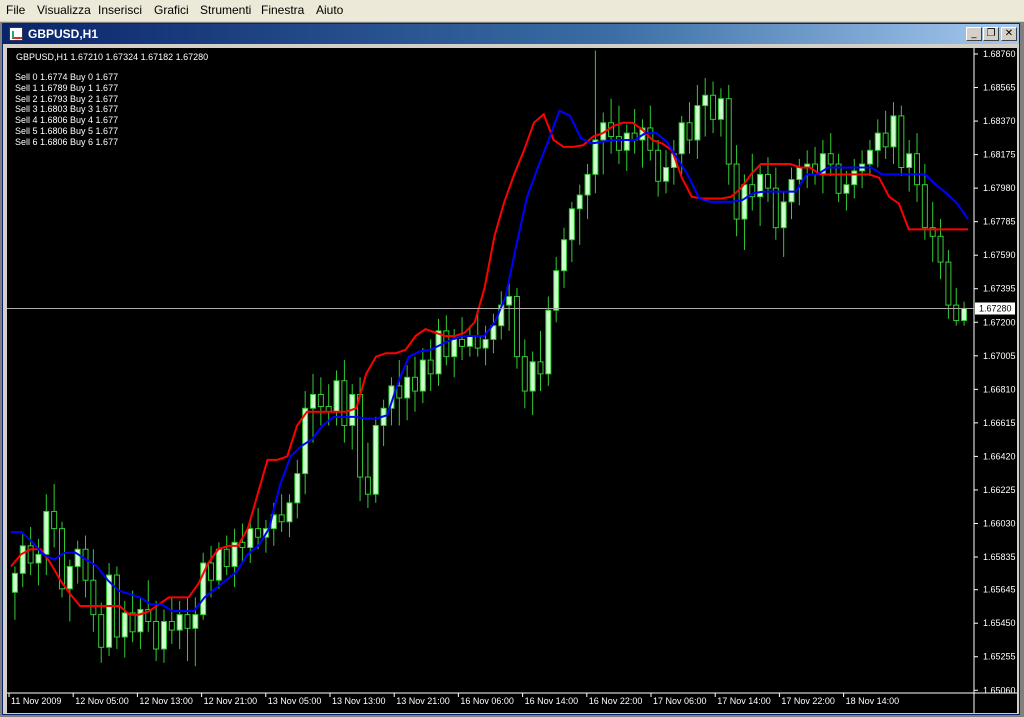 Image resolution: width=1024 pixels, height=717 pixels. Describe the element at coordinates (999, 121) in the screenshot. I see `y-tick-label: 1.68370` at that location.